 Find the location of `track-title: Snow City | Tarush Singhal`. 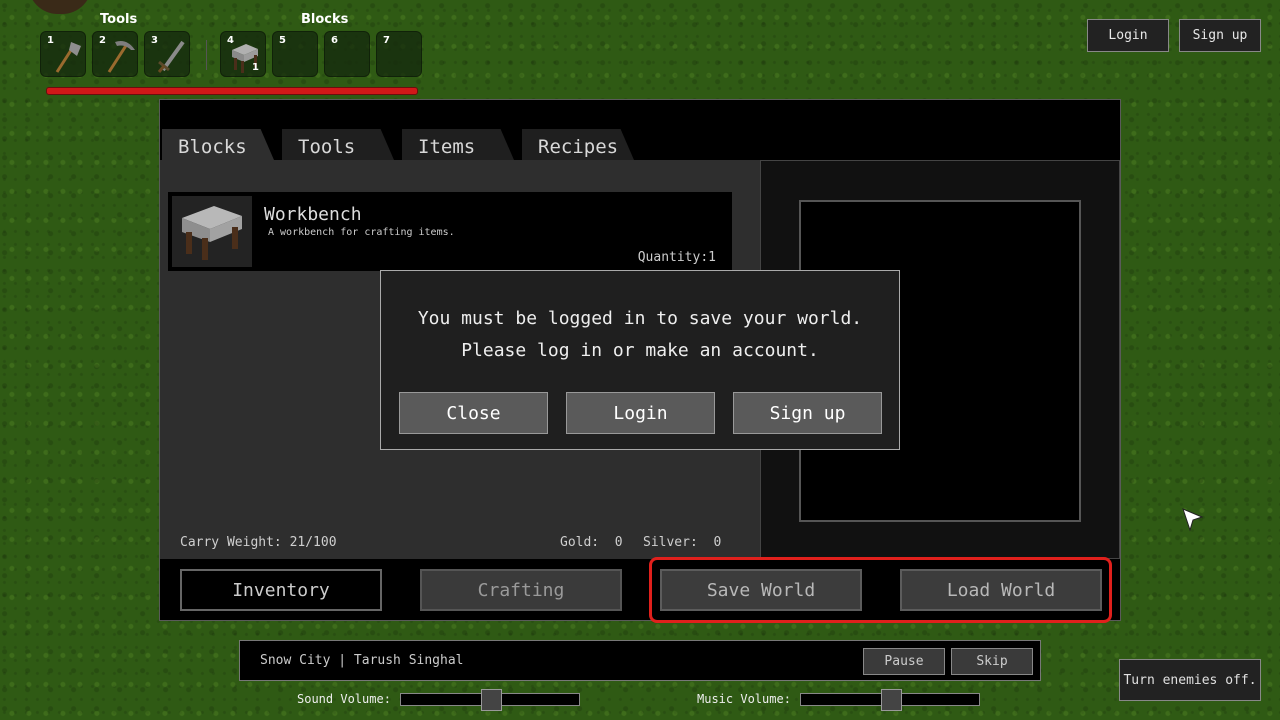

track-title: Snow City | Tarush Singhal is located at coordinates (362, 660).